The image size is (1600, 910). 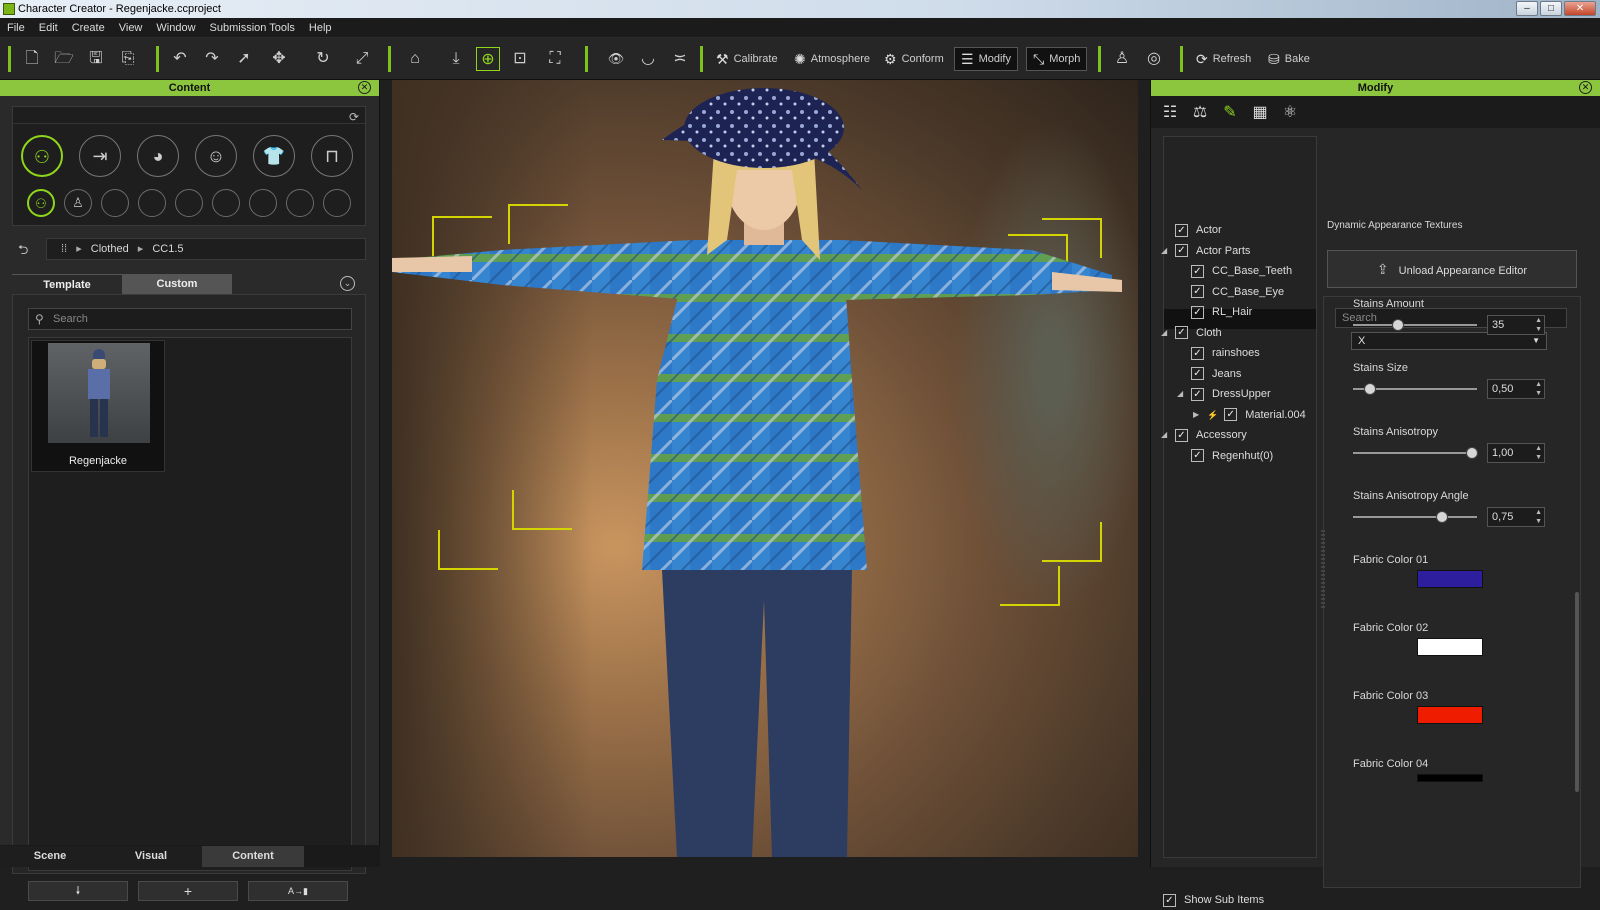 I want to click on rotate-icon: ↻, so click(x=323, y=59).